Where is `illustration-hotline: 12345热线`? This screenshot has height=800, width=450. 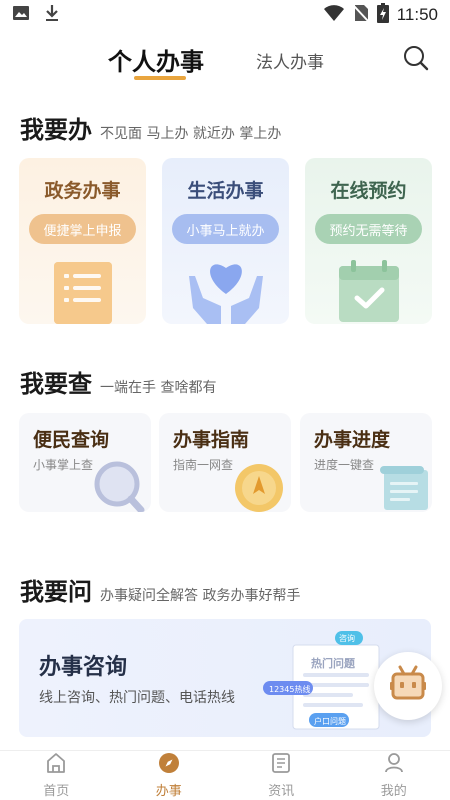 illustration-hotline: 12345热线 is located at coordinates (290, 689).